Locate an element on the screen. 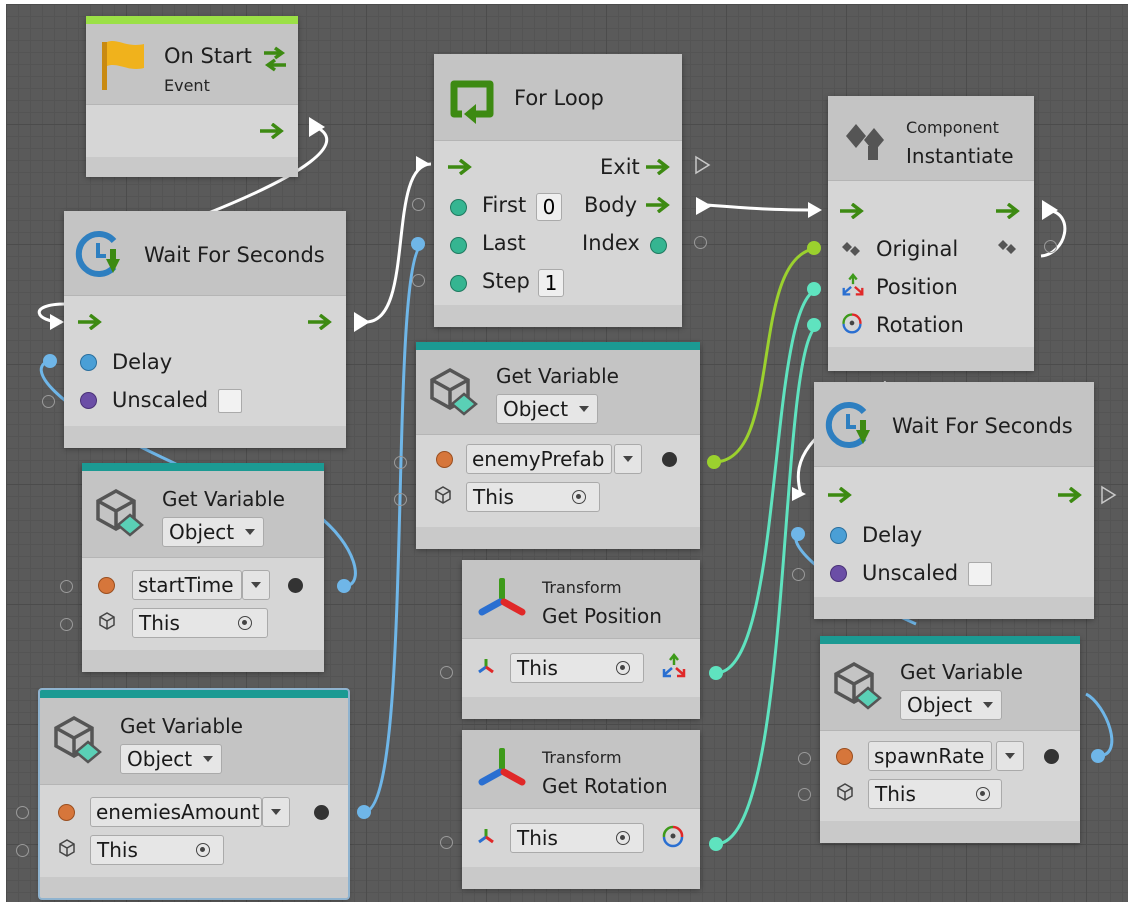 The height and width of the screenshot is (906, 1131). on-start-node: On Start Event is located at coordinates (192, 96).